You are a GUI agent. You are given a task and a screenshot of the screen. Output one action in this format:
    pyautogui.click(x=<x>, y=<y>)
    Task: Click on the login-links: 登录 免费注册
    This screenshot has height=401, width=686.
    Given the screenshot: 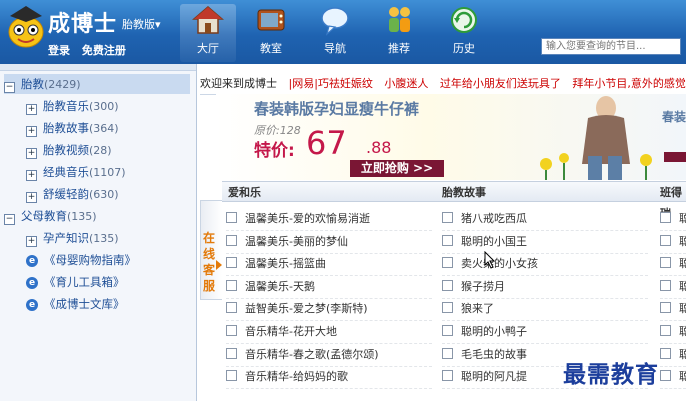 What is the action you would take?
    pyautogui.click(x=91, y=50)
    